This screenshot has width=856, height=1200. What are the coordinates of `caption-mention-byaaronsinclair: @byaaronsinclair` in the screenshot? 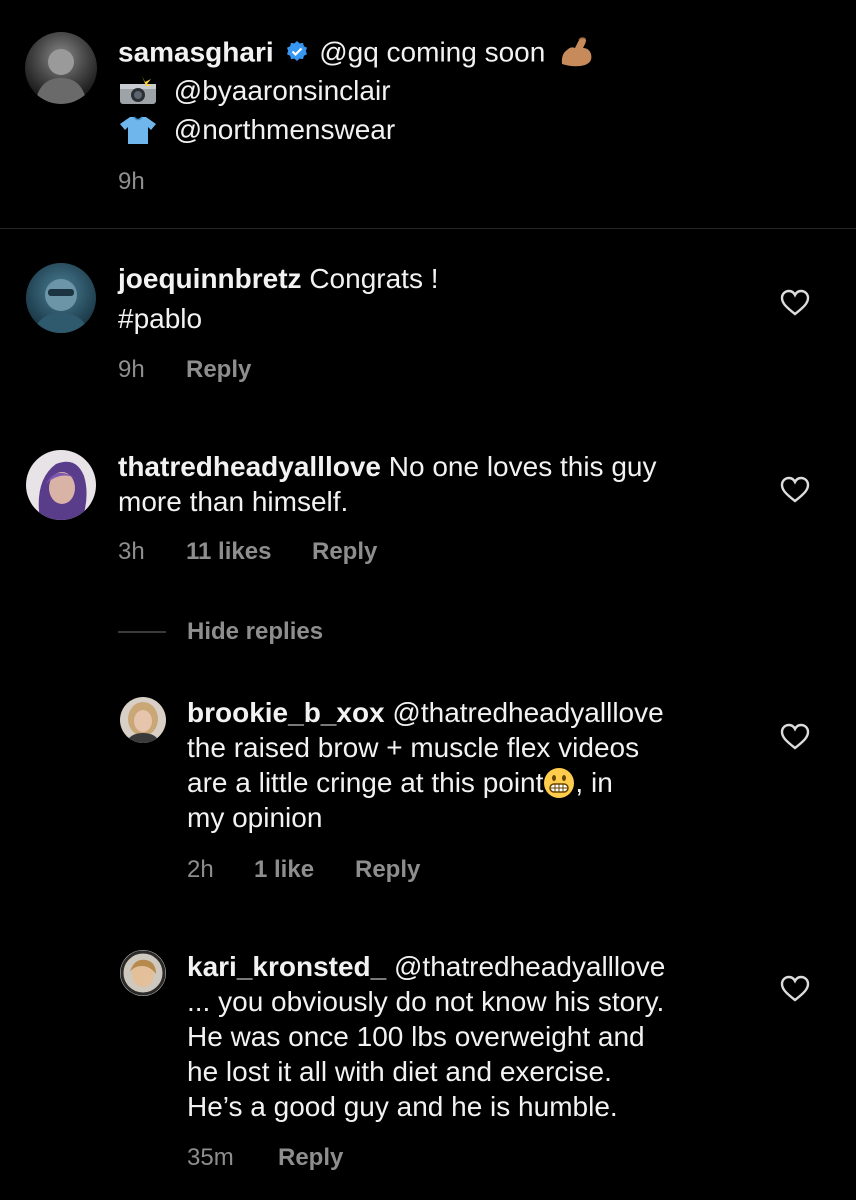 It's located at (282, 90).